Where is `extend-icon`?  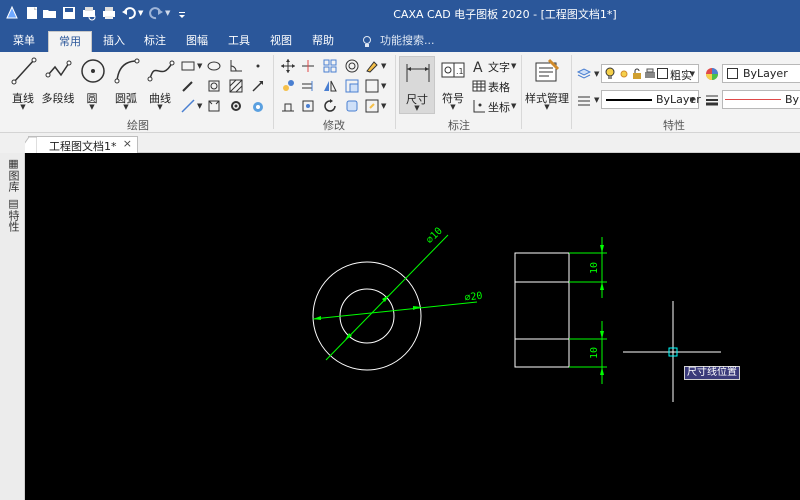
extend-icon is located at coordinates (308, 86).